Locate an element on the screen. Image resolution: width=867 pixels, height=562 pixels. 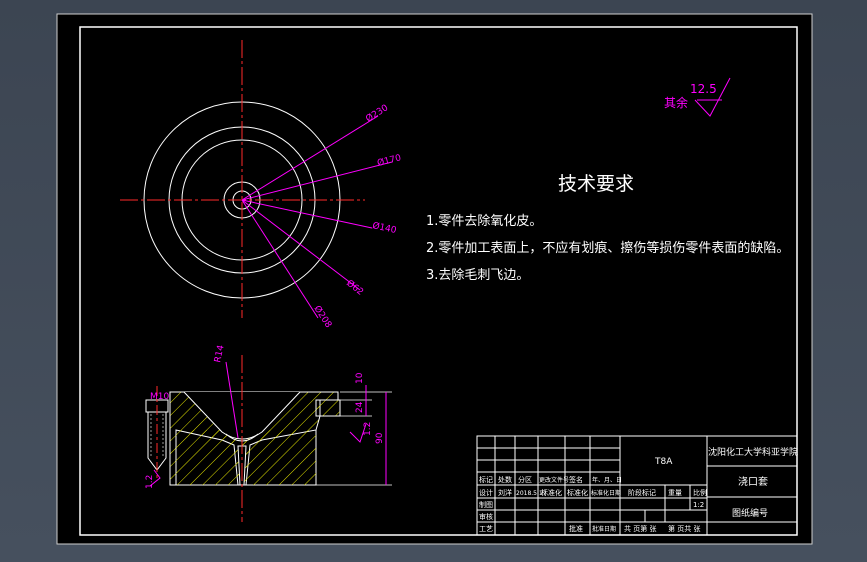
tb-weight: 重量 is located at coordinates (675, 493).